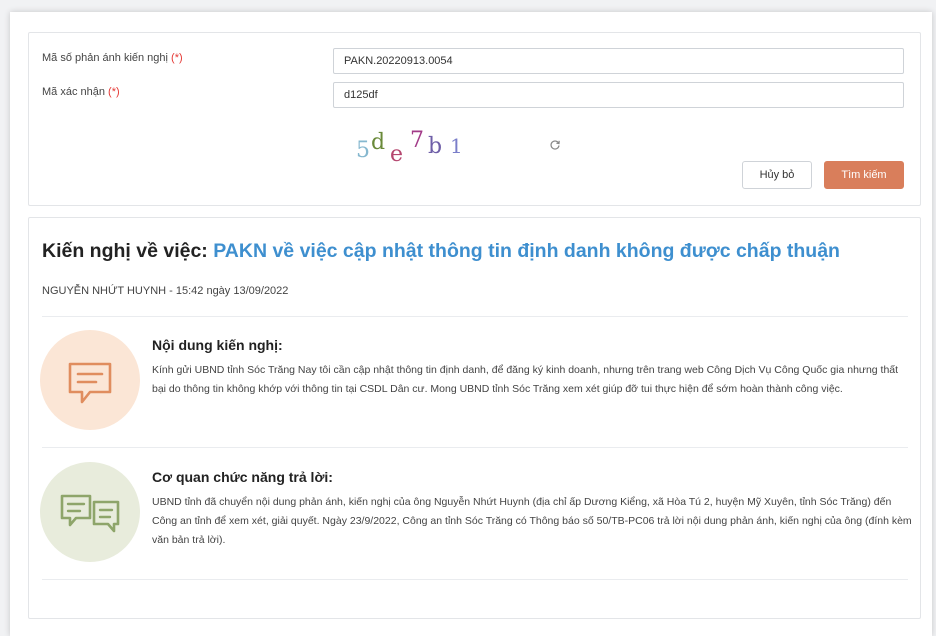 This screenshot has height=636, width=936. What do you see at coordinates (81, 92) in the screenshot?
I see `confirm-label: Mã xác nhận (*)` at bounding box center [81, 92].